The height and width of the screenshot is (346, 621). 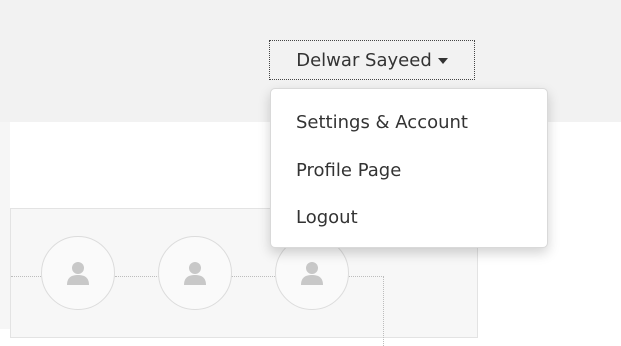 What do you see at coordinates (382, 122) in the screenshot?
I see `menu-item-settings-account: Settings & Account` at bounding box center [382, 122].